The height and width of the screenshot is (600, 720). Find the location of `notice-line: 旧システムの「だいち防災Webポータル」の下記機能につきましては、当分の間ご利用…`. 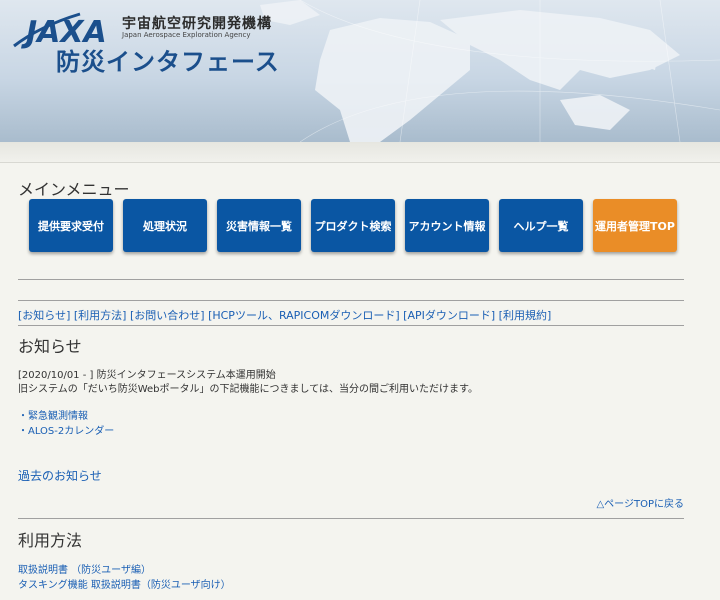

notice-line: 旧システムの「だいち防災Webポータル」の下記機能につきましては、当分の間ご利用… is located at coordinates (248, 389).